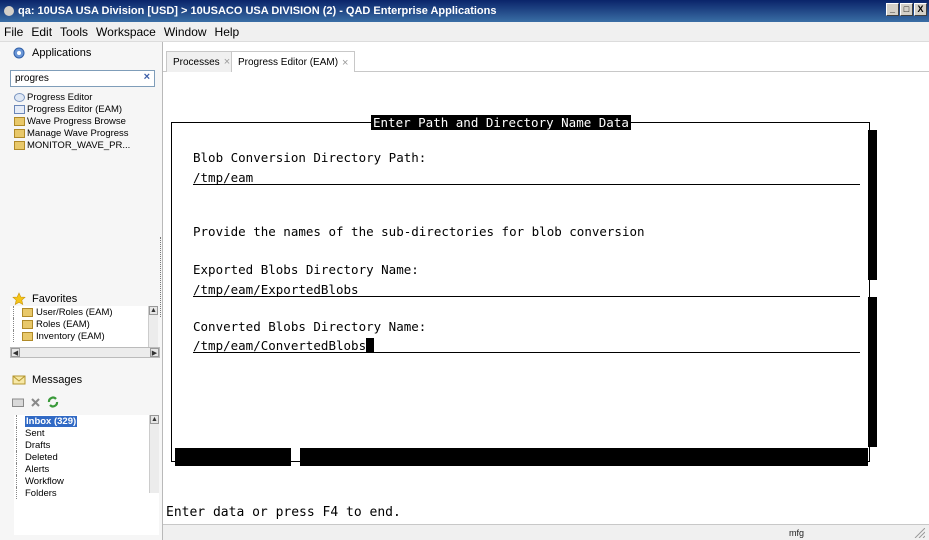 The image size is (929, 540). I want to click on tab-progress-editor-eam: Progress Editor (EAM) ×, so click(293, 62).